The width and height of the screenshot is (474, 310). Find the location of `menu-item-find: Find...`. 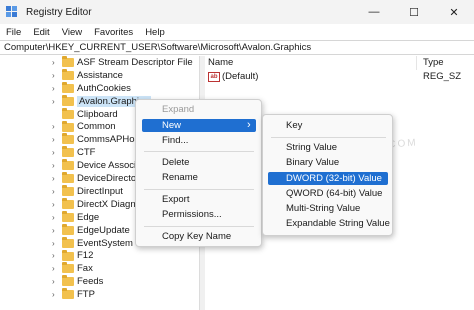

menu-item-find: Find... is located at coordinates (175, 141).